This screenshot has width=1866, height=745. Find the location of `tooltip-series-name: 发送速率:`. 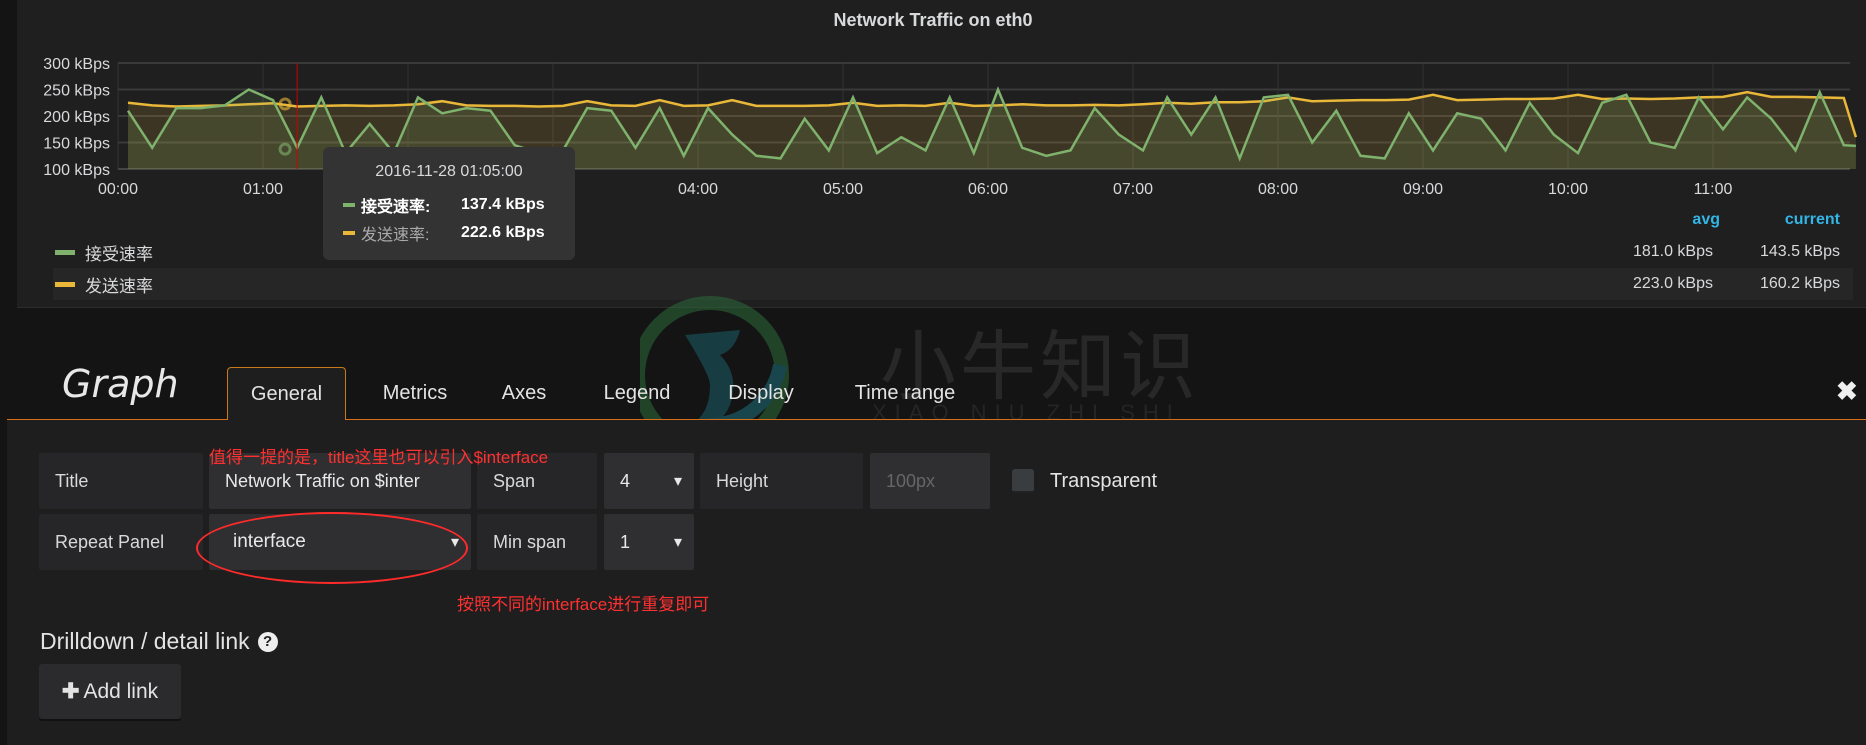

tooltip-series-name: 发送速率: is located at coordinates (395, 235).